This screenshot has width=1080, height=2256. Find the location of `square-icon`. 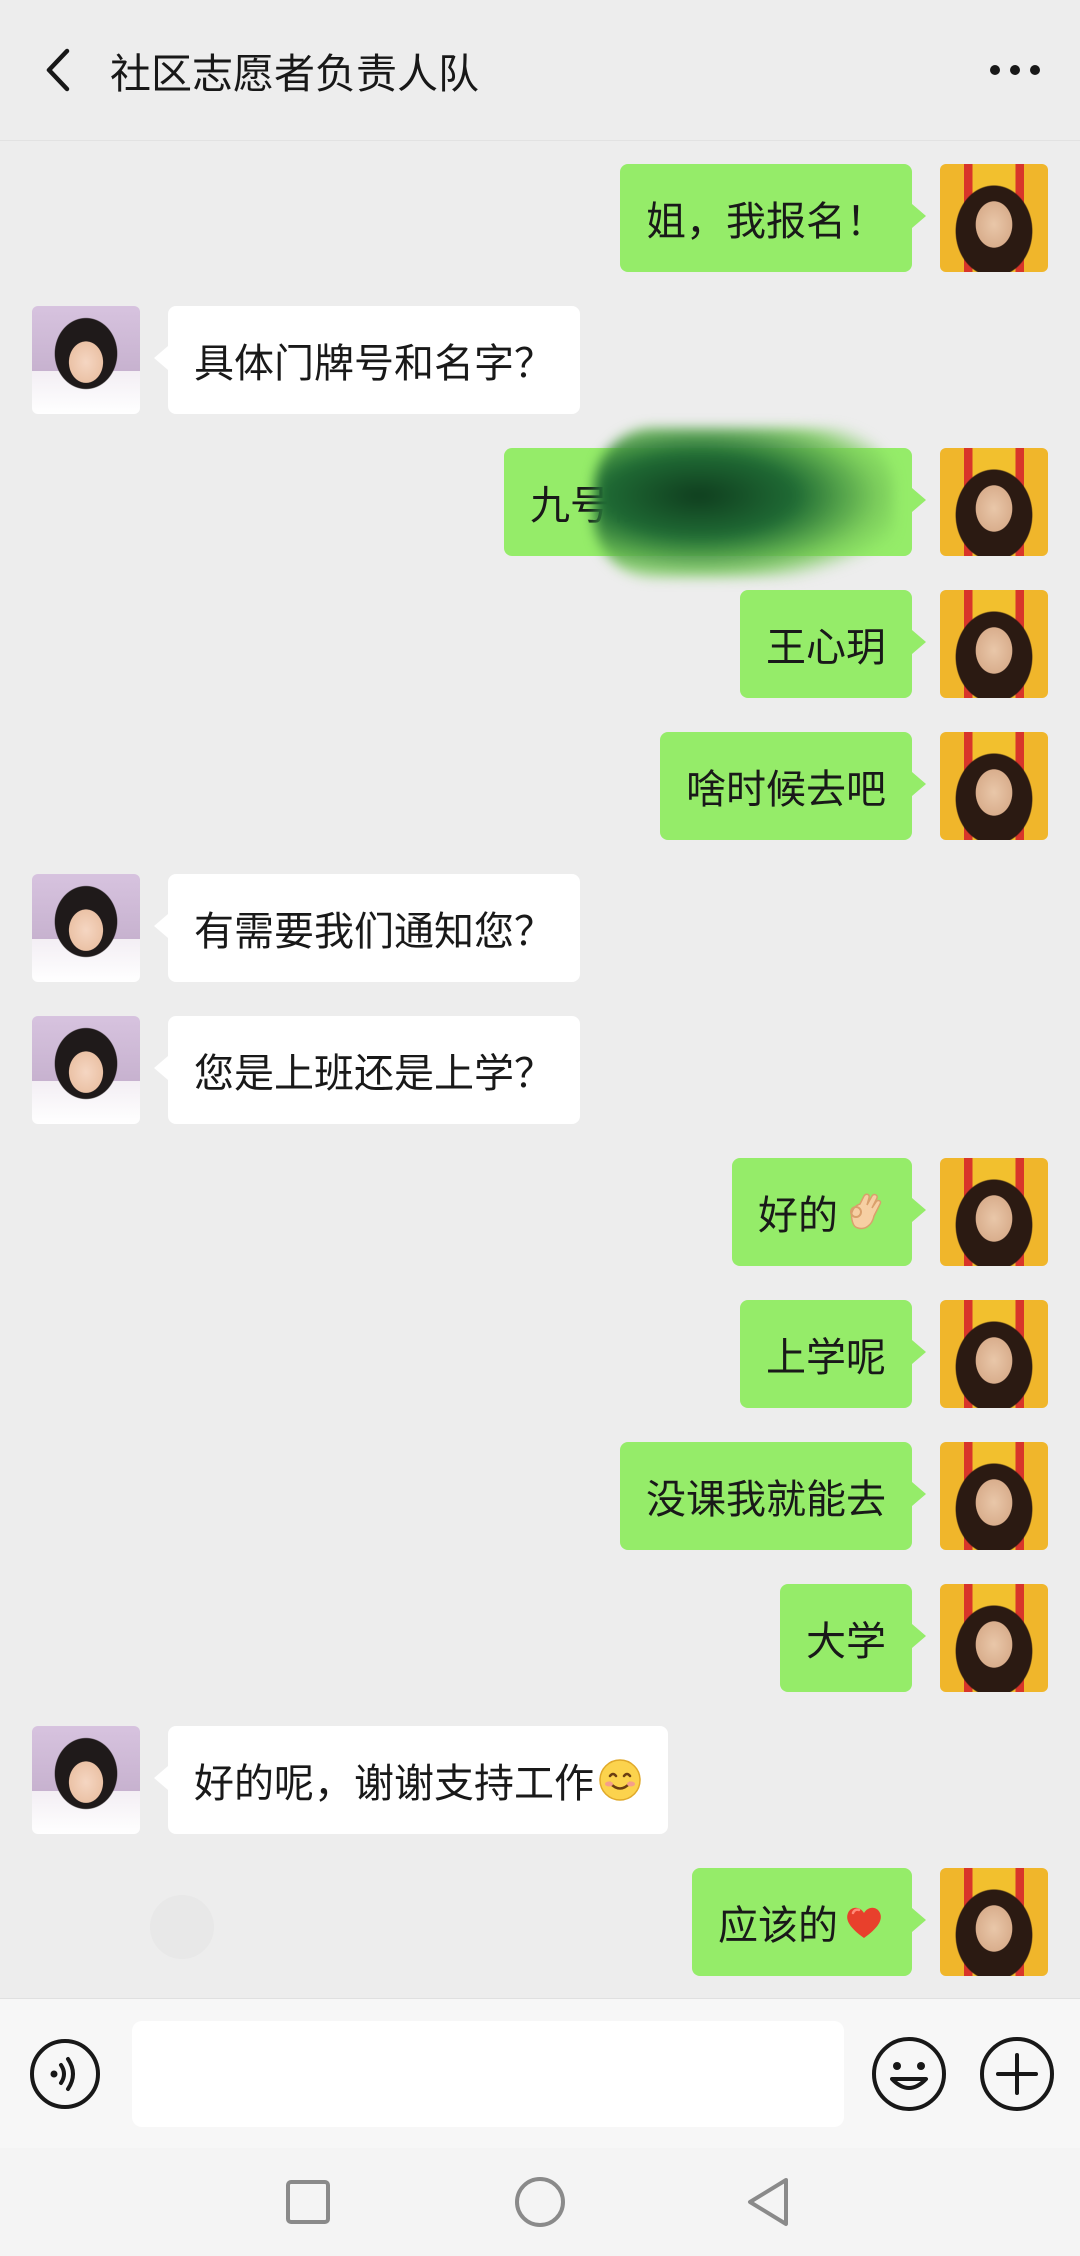

square-icon is located at coordinates (308, 2202).